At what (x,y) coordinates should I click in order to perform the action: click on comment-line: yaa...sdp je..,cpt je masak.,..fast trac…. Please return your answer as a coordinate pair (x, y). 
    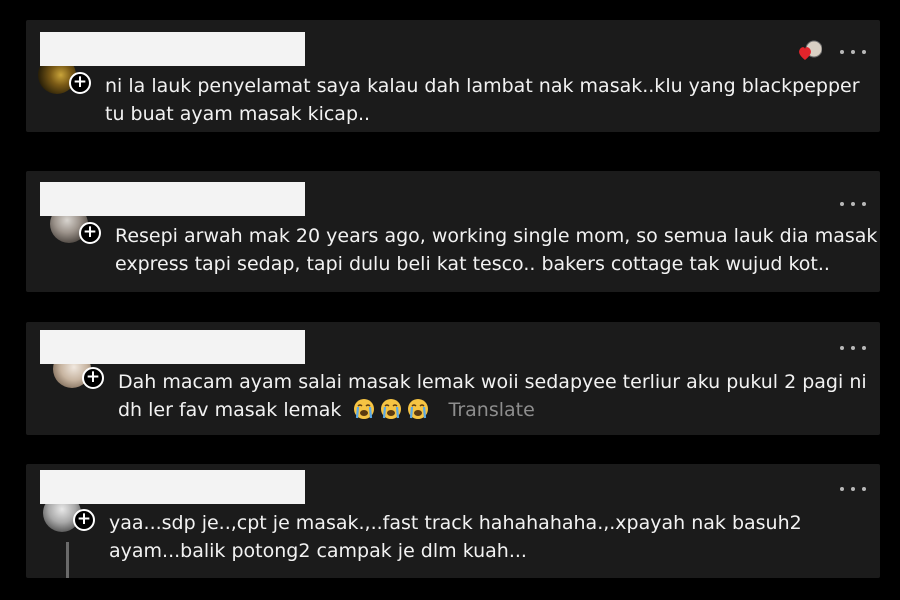
    Looking at the image, I should click on (455, 523).